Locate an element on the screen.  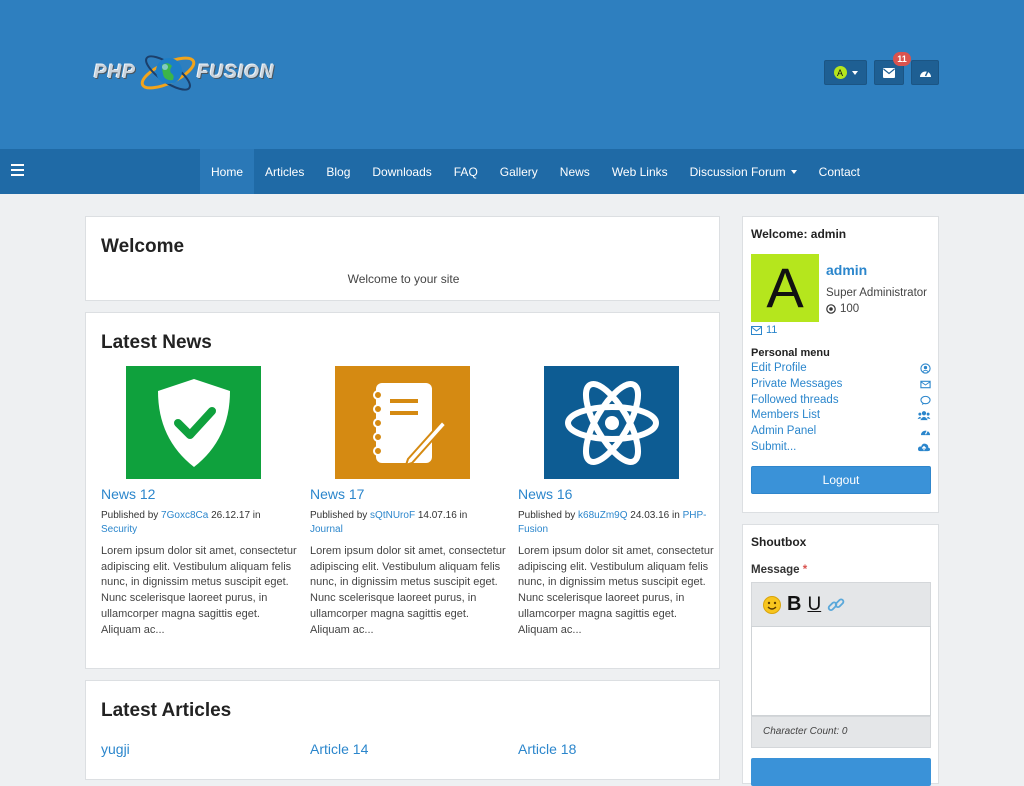
menu-members-list: Members List is located at coordinates (841, 417).